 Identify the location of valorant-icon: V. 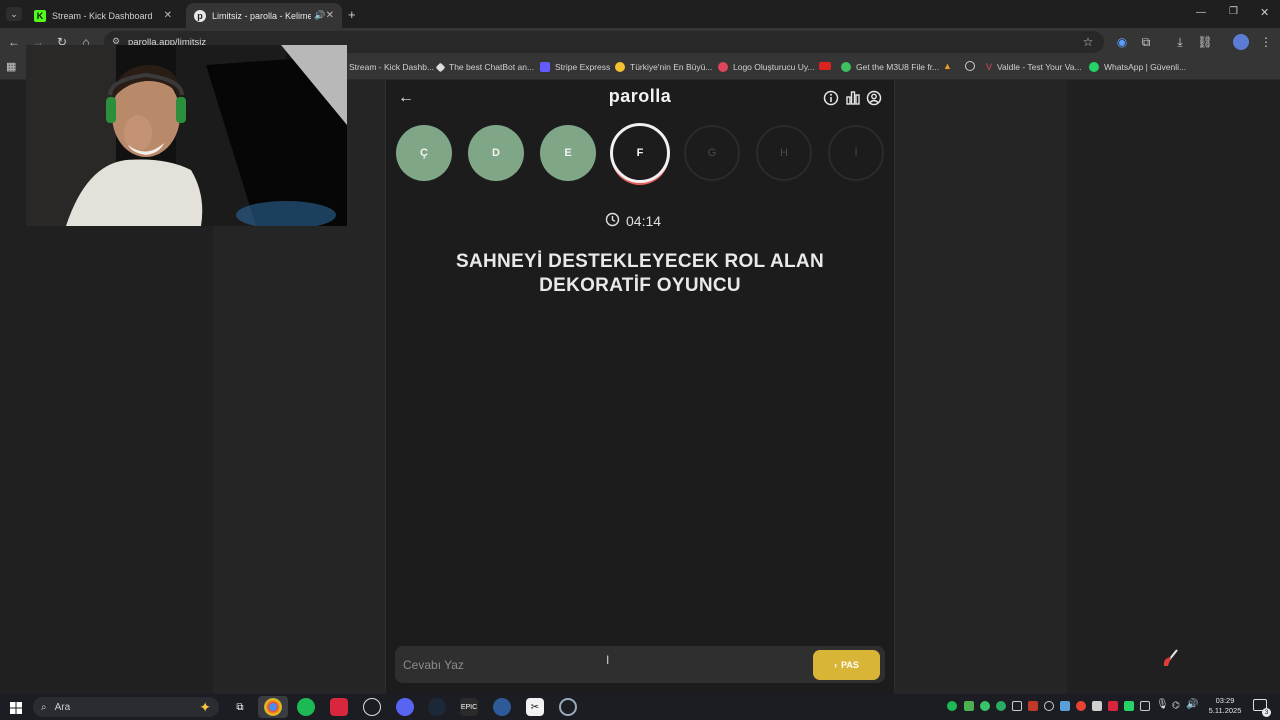
(989, 67).